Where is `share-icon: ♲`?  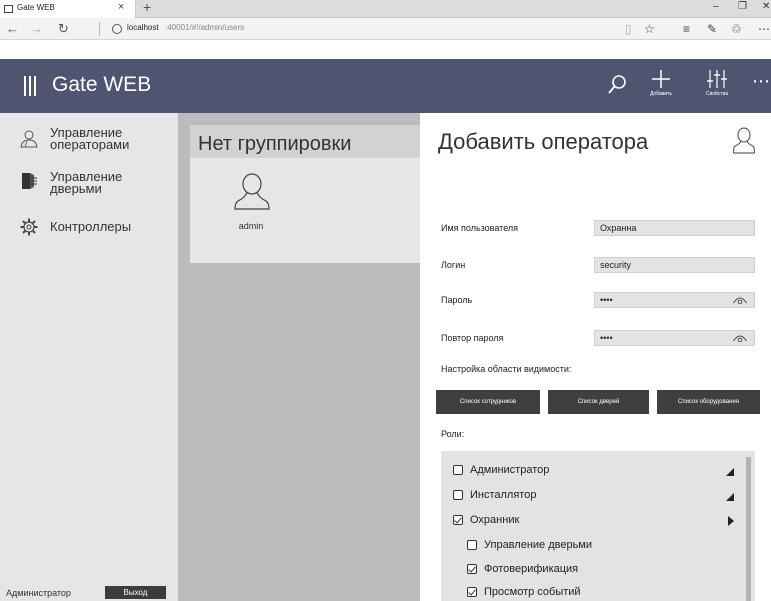 share-icon: ♲ is located at coordinates (736, 29).